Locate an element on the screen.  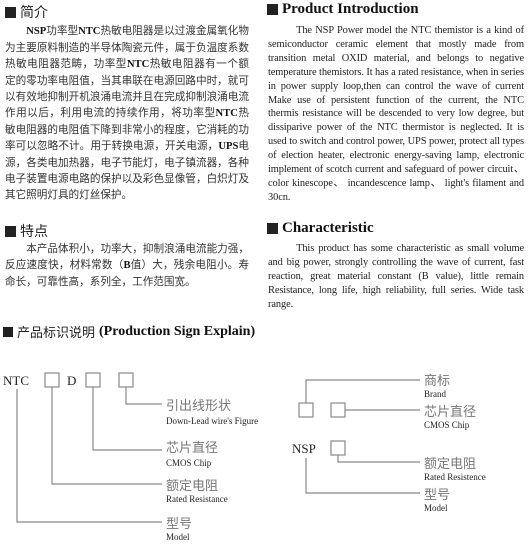
ntc-middle-letter: D is located at coordinates (71, 380).